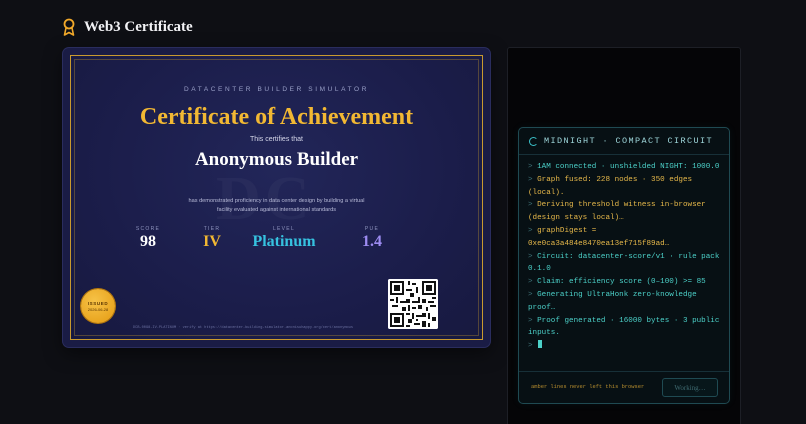  Describe the element at coordinates (69, 27) in the screenshot. I see `ribbon-icon` at that location.